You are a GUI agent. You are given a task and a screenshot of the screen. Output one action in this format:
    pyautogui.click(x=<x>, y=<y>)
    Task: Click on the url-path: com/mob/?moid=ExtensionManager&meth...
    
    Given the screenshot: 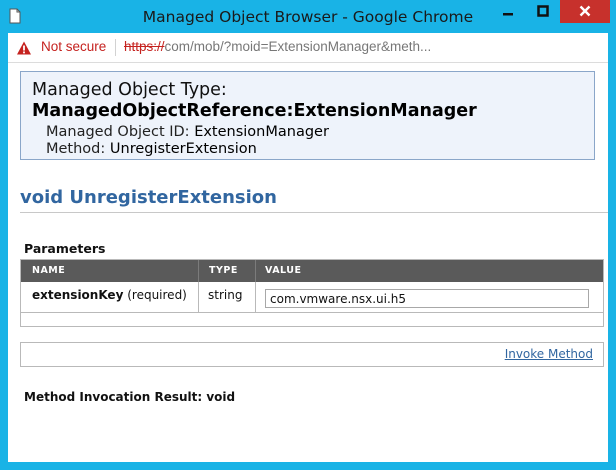 What is the action you would take?
    pyautogui.click(x=298, y=46)
    